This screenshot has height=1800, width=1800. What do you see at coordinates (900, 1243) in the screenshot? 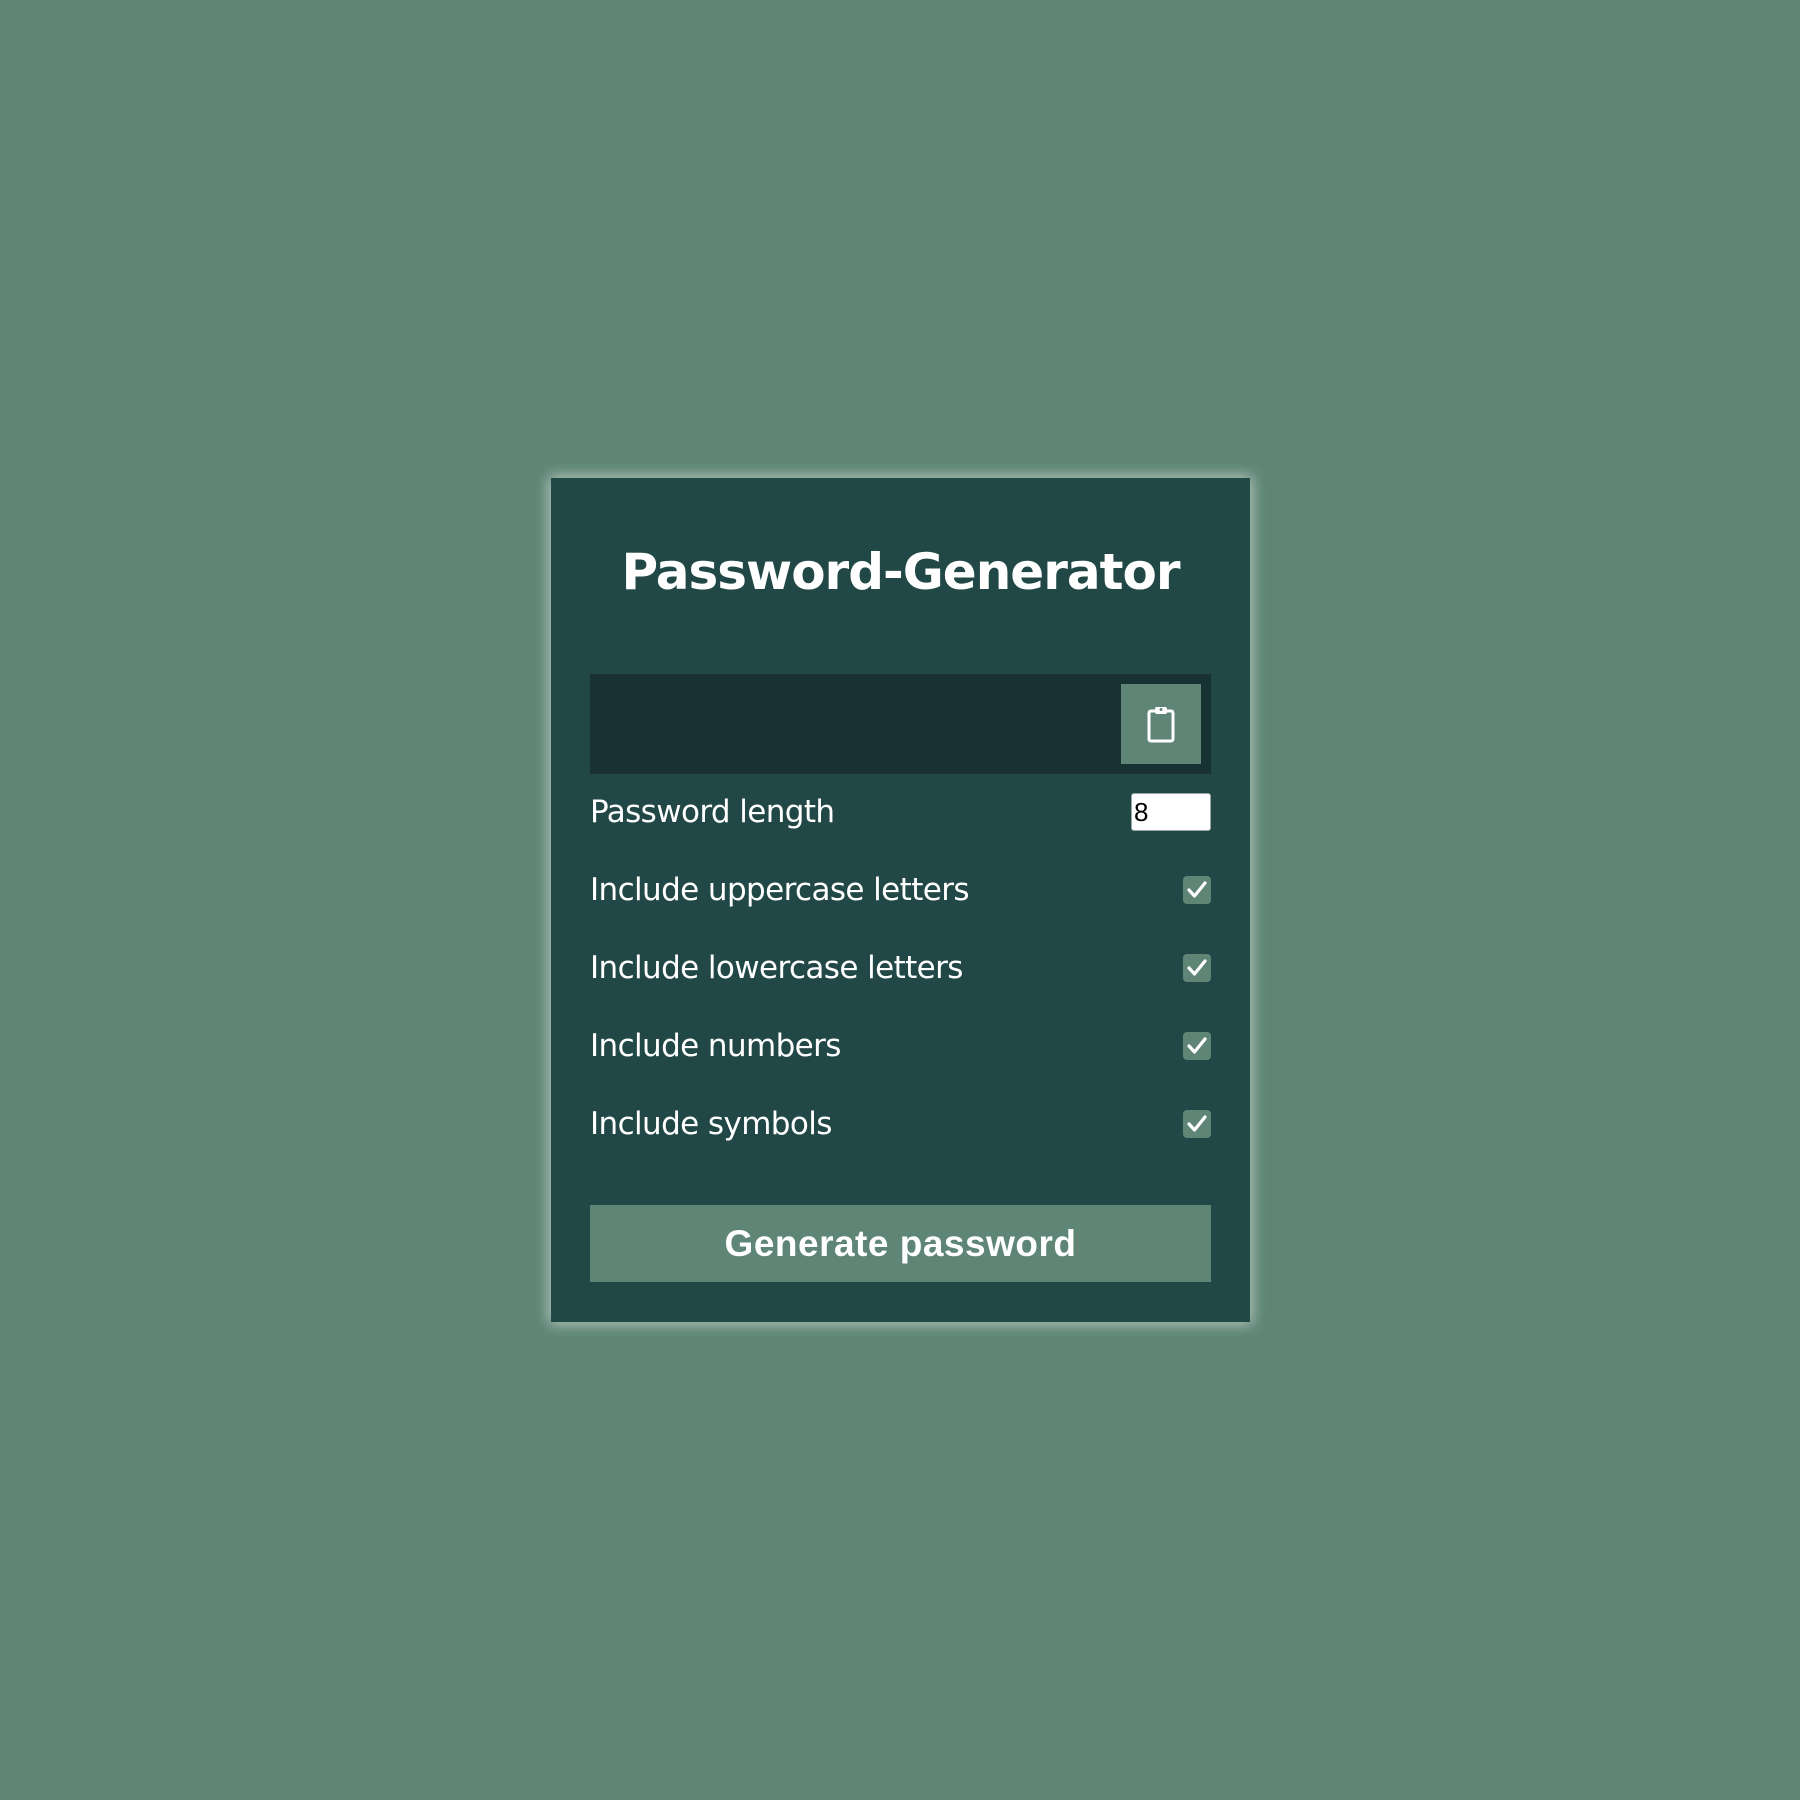
I see `generate-password-button: Generate password` at bounding box center [900, 1243].